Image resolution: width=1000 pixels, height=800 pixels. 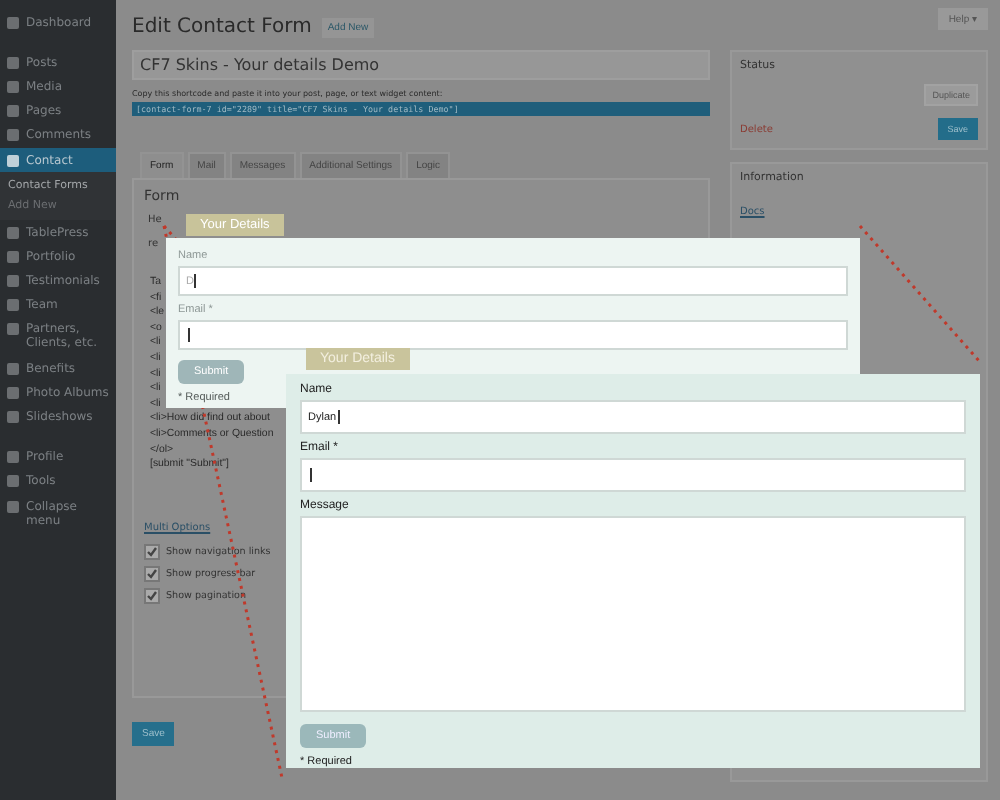 What do you see at coordinates (920, 294) in the screenshot?
I see `leader-line` at bounding box center [920, 294].